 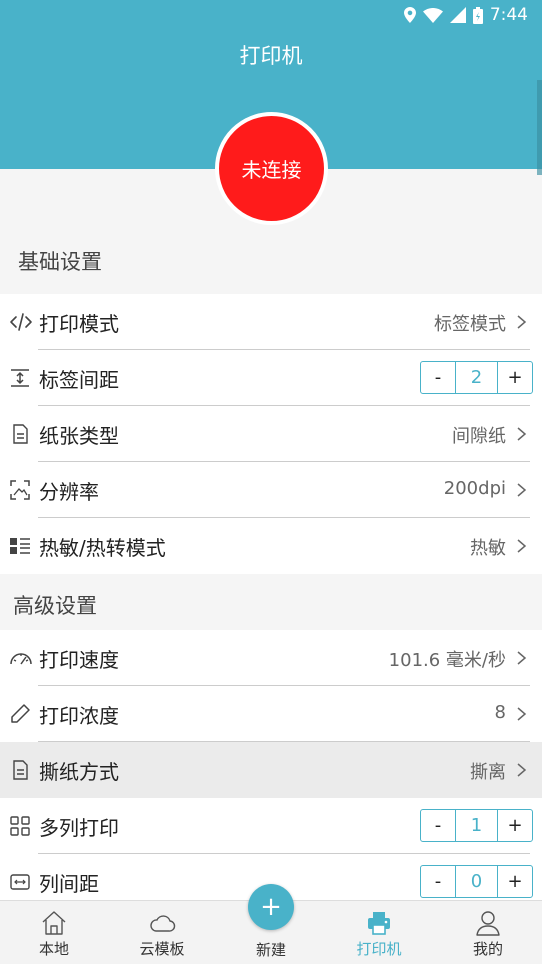 What do you see at coordinates (79, 660) in the screenshot?
I see `row-label: 打印速度` at bounding box center [79, 660].